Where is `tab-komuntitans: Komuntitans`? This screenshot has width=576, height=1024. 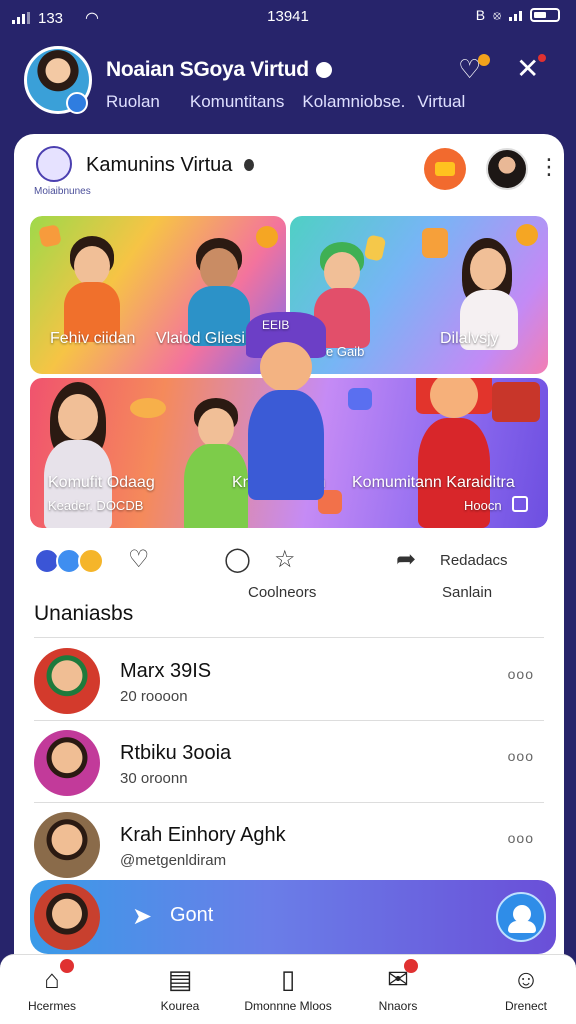
tab-komuntitans: Komuntitans is located at coordinates (237, 102).